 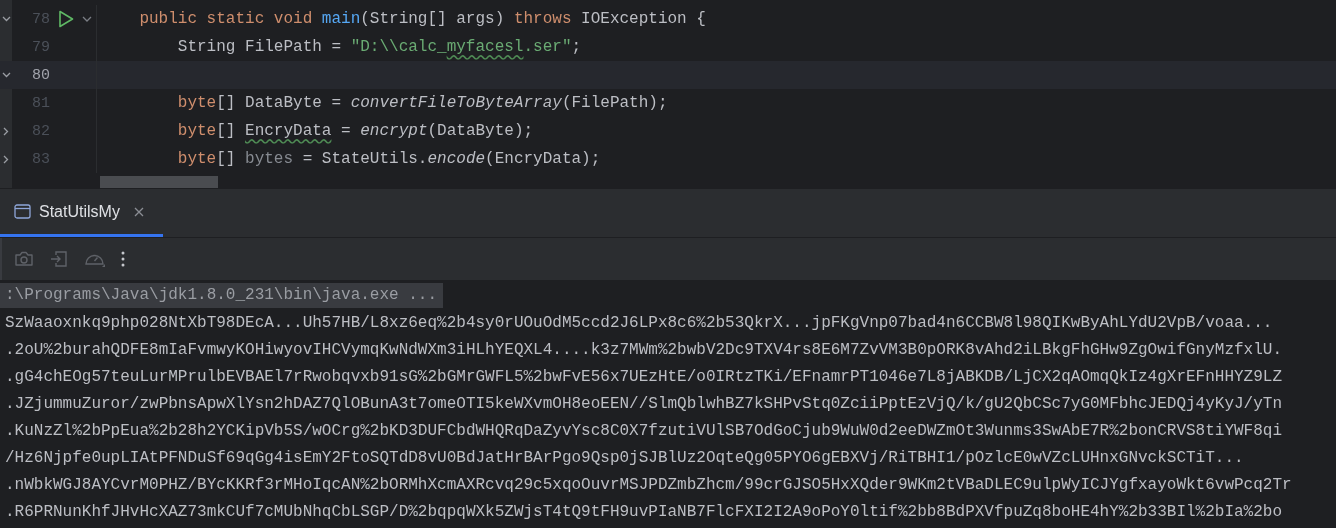 What do you see at coordinates (66, 19) in the screenshot?
I see `run-icon` at bounding box center [66, 19].